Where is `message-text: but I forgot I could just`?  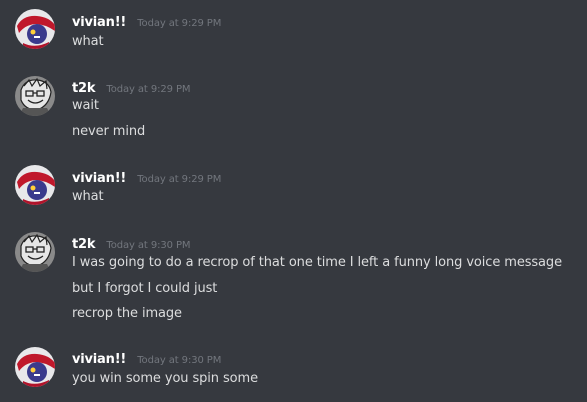 message-text: but I forgot I could just is located at coordinates (145, 288).